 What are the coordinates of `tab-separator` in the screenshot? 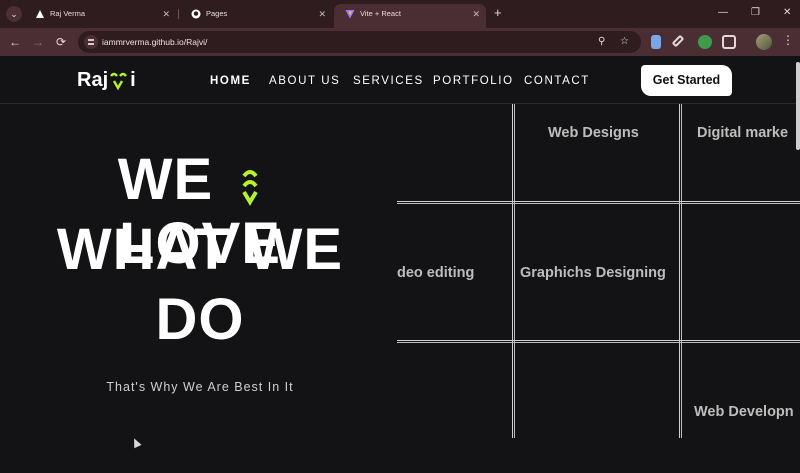 It's located at (178, 14).